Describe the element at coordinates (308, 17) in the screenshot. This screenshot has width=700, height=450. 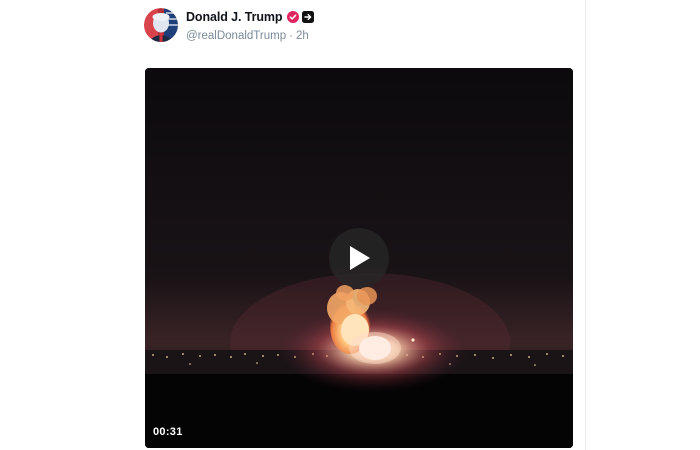
I see `follow-arrow-icon` at that location.